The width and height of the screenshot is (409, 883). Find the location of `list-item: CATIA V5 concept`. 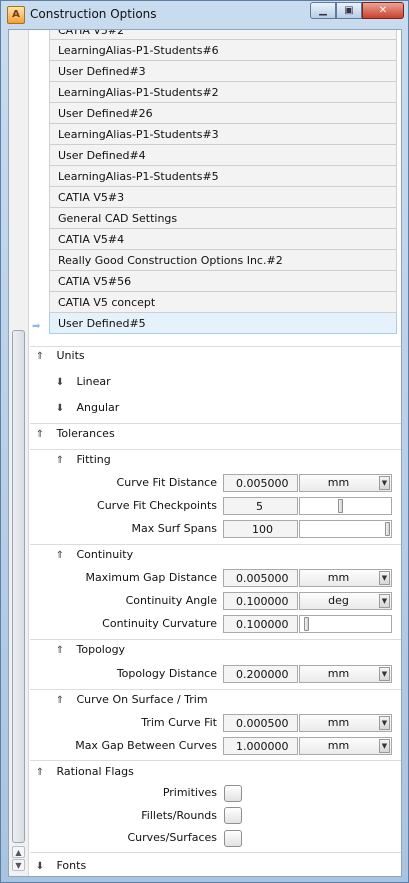

list-item: CATIA V5 concept is located at coordinates (223, 302).